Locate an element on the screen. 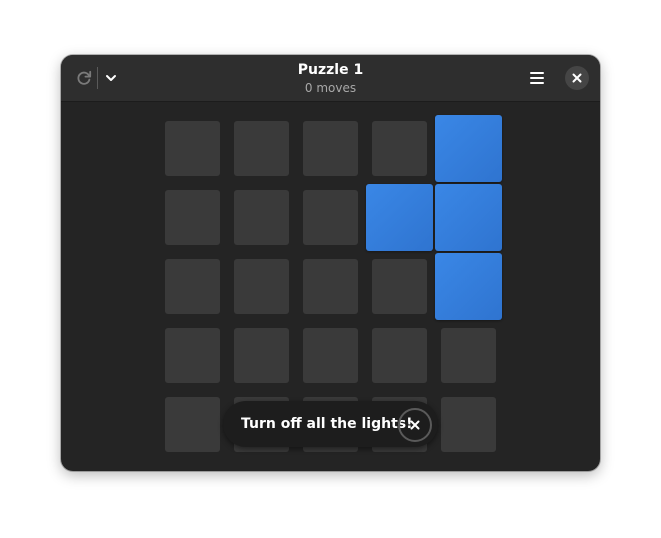  puzzle-dropdown-button is located at coordinates (111, 78).